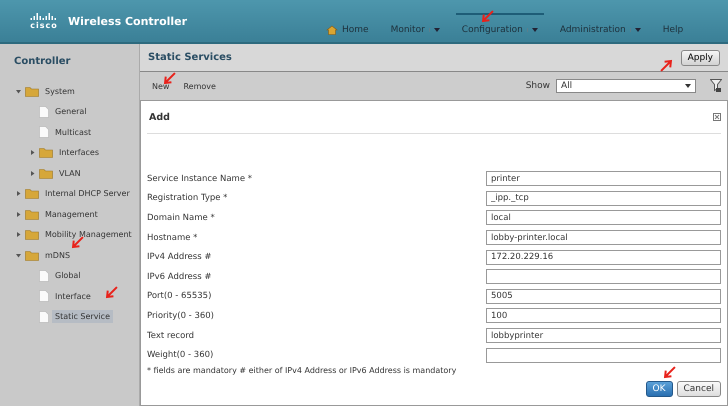  What do you see at coordinates (71, 111) in the screenshot?
I see `tree-item: General` at bounding box center [71, 111].